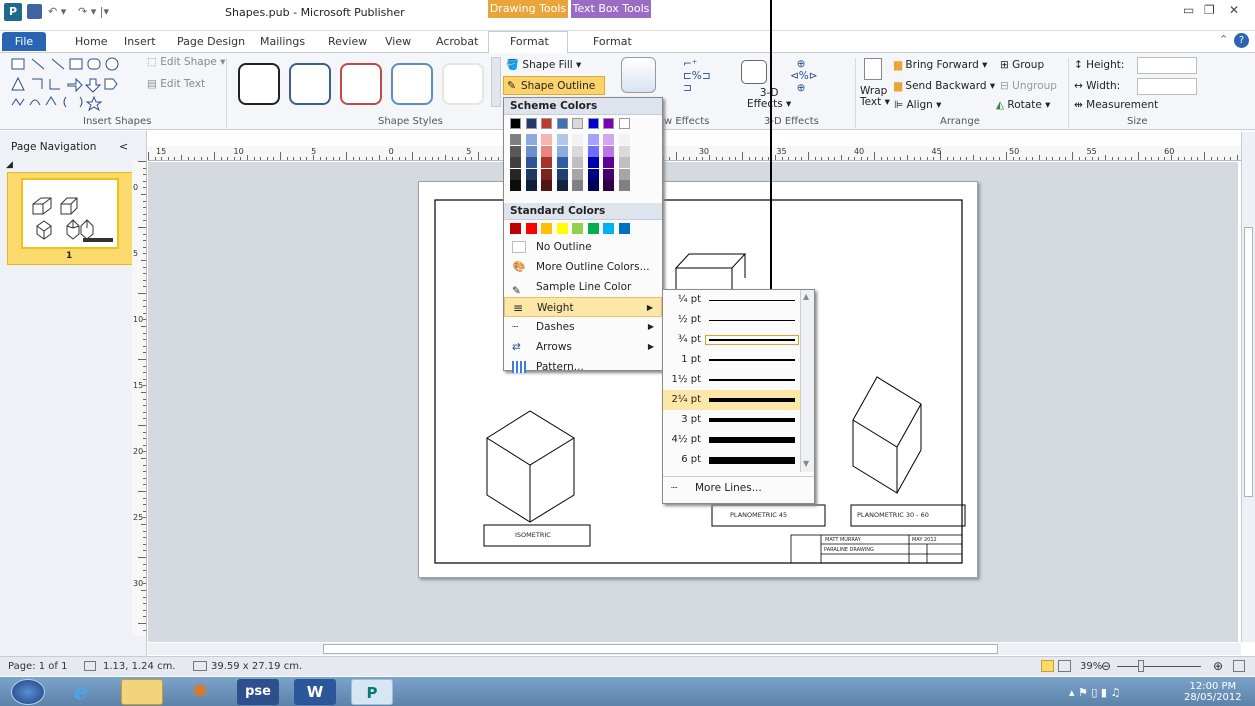 This screenshot has height=706, width=1255. What do you see at coordinates (752, 460) in the screenshot?
I see `weight-option-line` at bounding box center [752, 460].